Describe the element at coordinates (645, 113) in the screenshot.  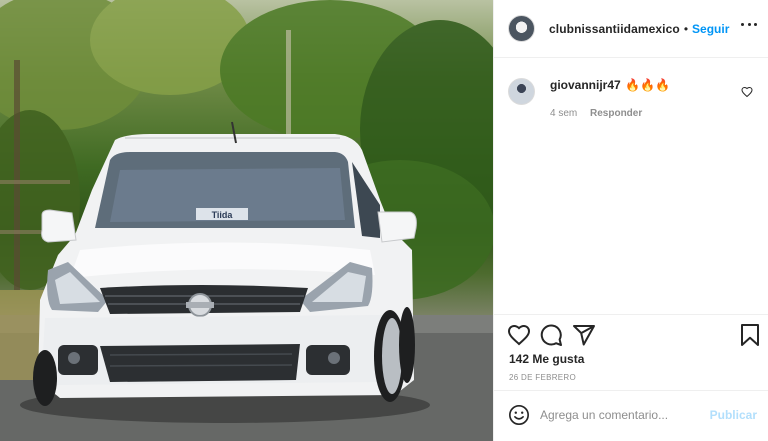
I see `comment-meta: 4 sem Responder` at that location.